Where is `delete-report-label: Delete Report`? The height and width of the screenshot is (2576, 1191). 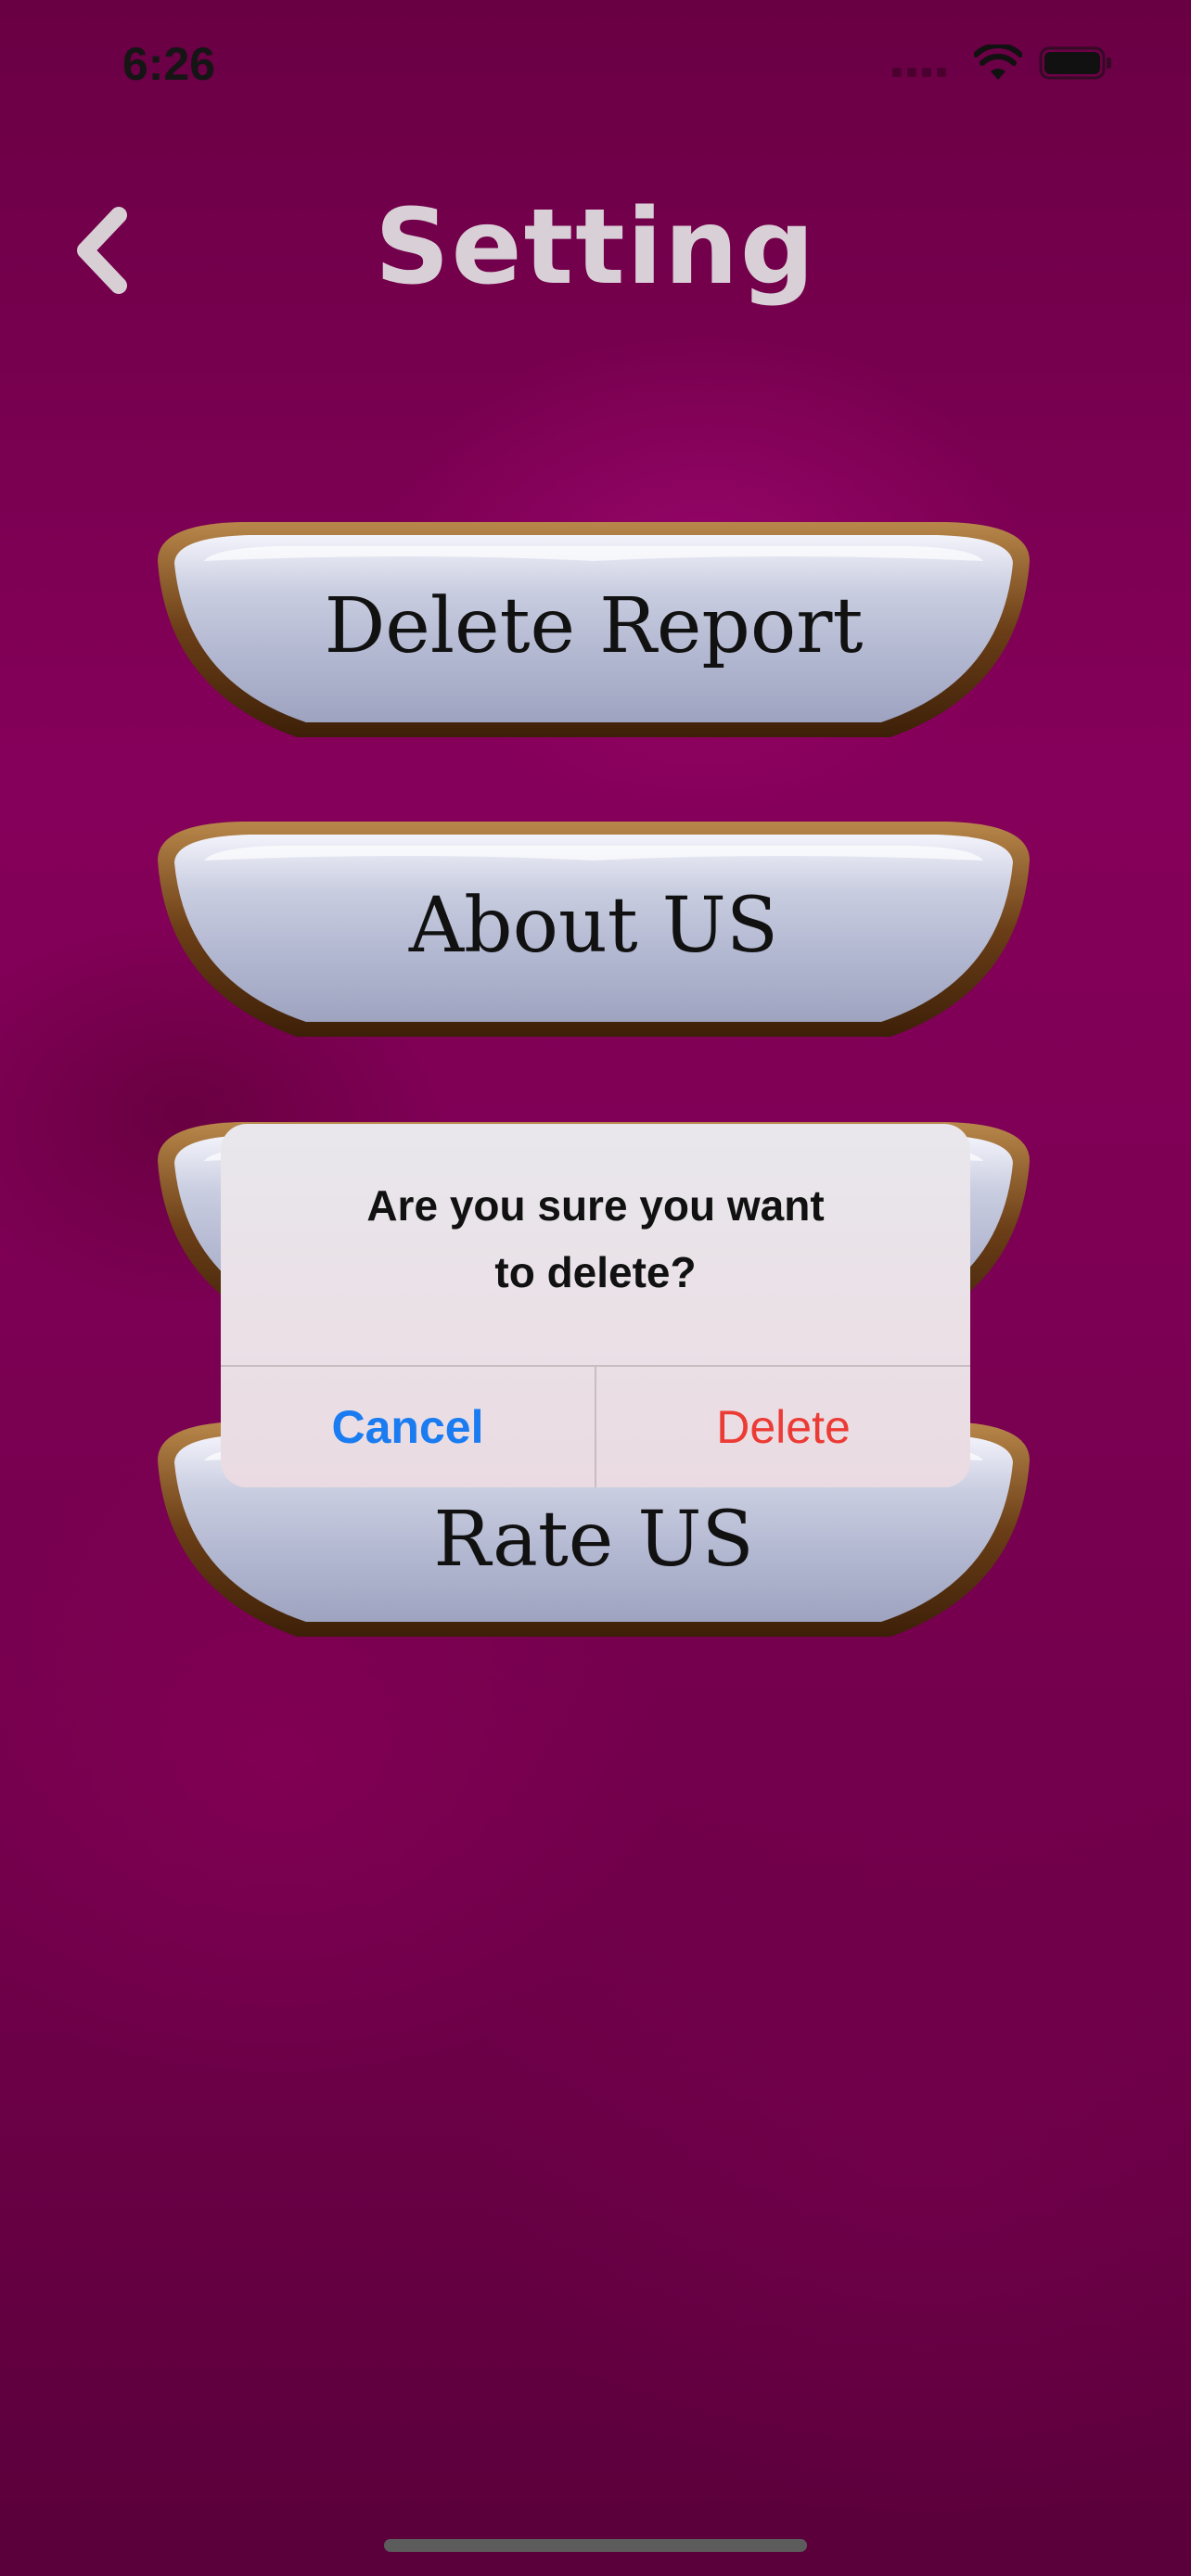 delete-report-label: Delete Report is located at coordinates (594, 625).